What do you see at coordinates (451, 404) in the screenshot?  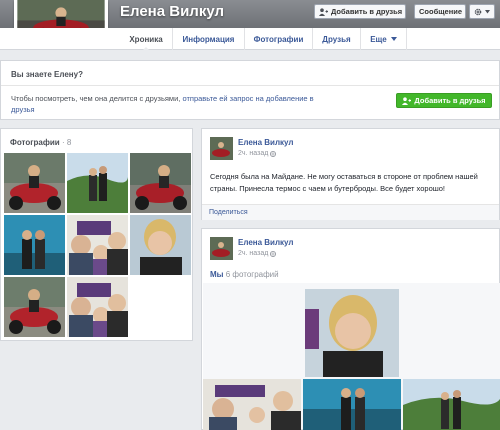 I see `album-photo-couple-hills` at bounding box center [451, 404].